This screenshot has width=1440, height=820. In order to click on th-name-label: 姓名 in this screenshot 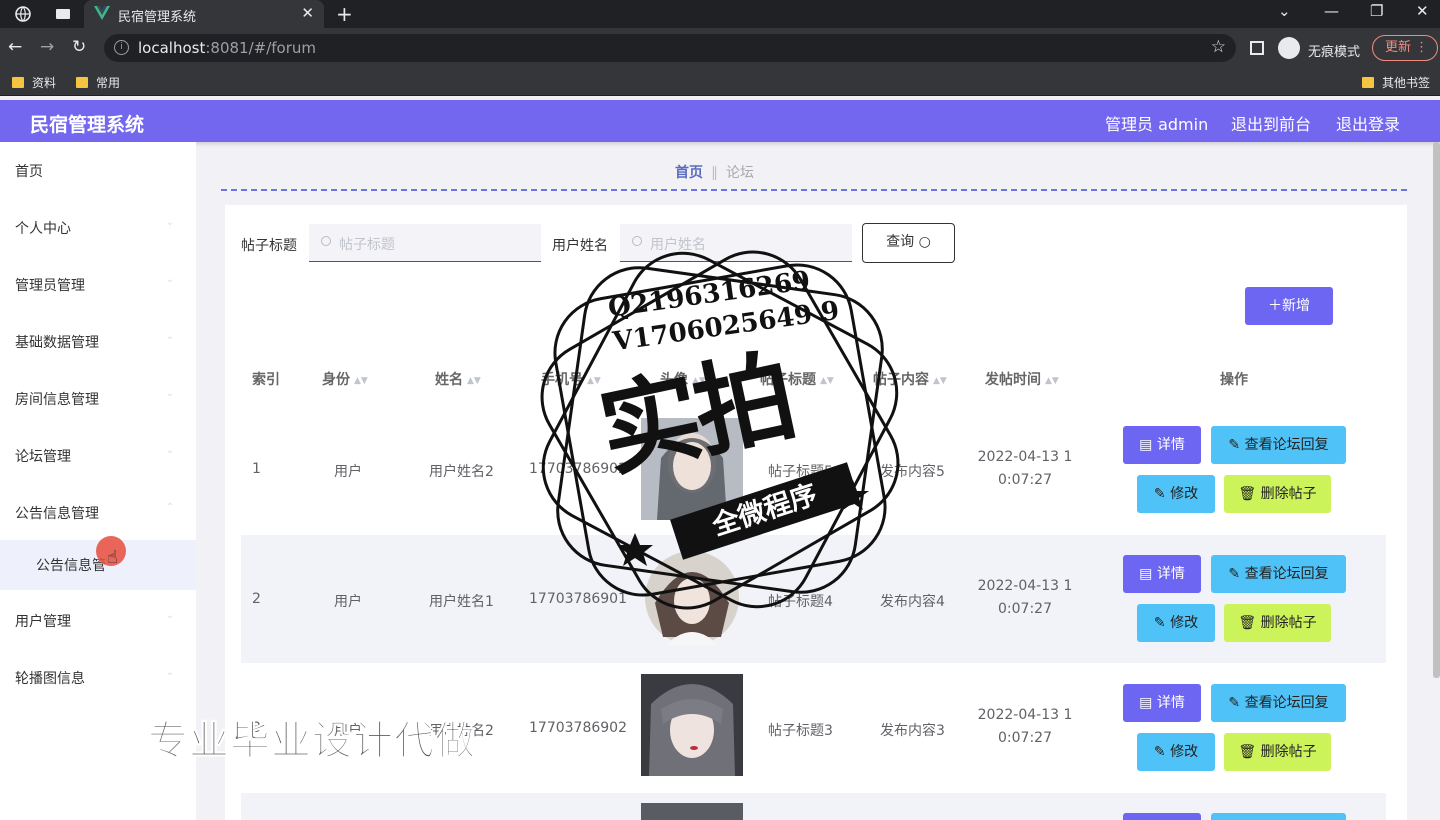, I will do `click(449, 380)`.